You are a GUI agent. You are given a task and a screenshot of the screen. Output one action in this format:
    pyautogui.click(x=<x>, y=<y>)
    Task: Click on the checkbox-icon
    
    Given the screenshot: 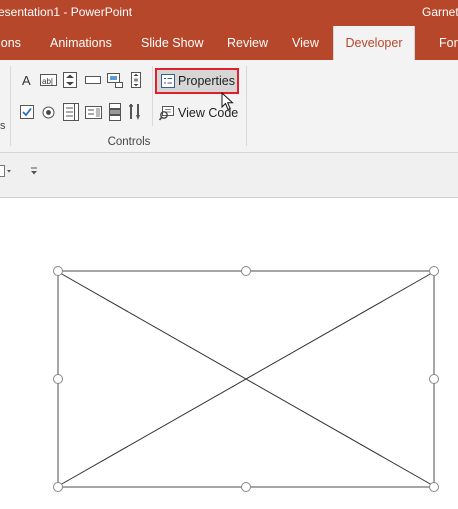 What is the action you would take?
    pyautogui.click(x=27, y=112)
    